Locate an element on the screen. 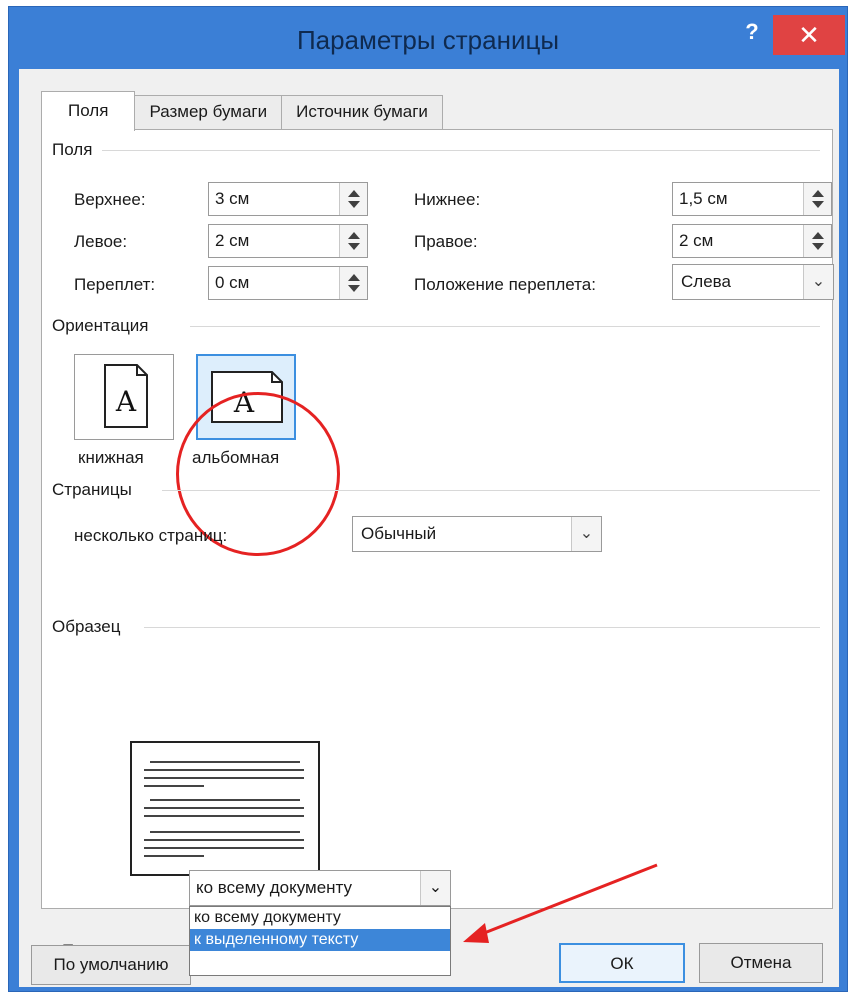 The width and height of the screenshot is (855, 998). multiple-pages-label: несколько страниц: is located at coordinates (151, 535).